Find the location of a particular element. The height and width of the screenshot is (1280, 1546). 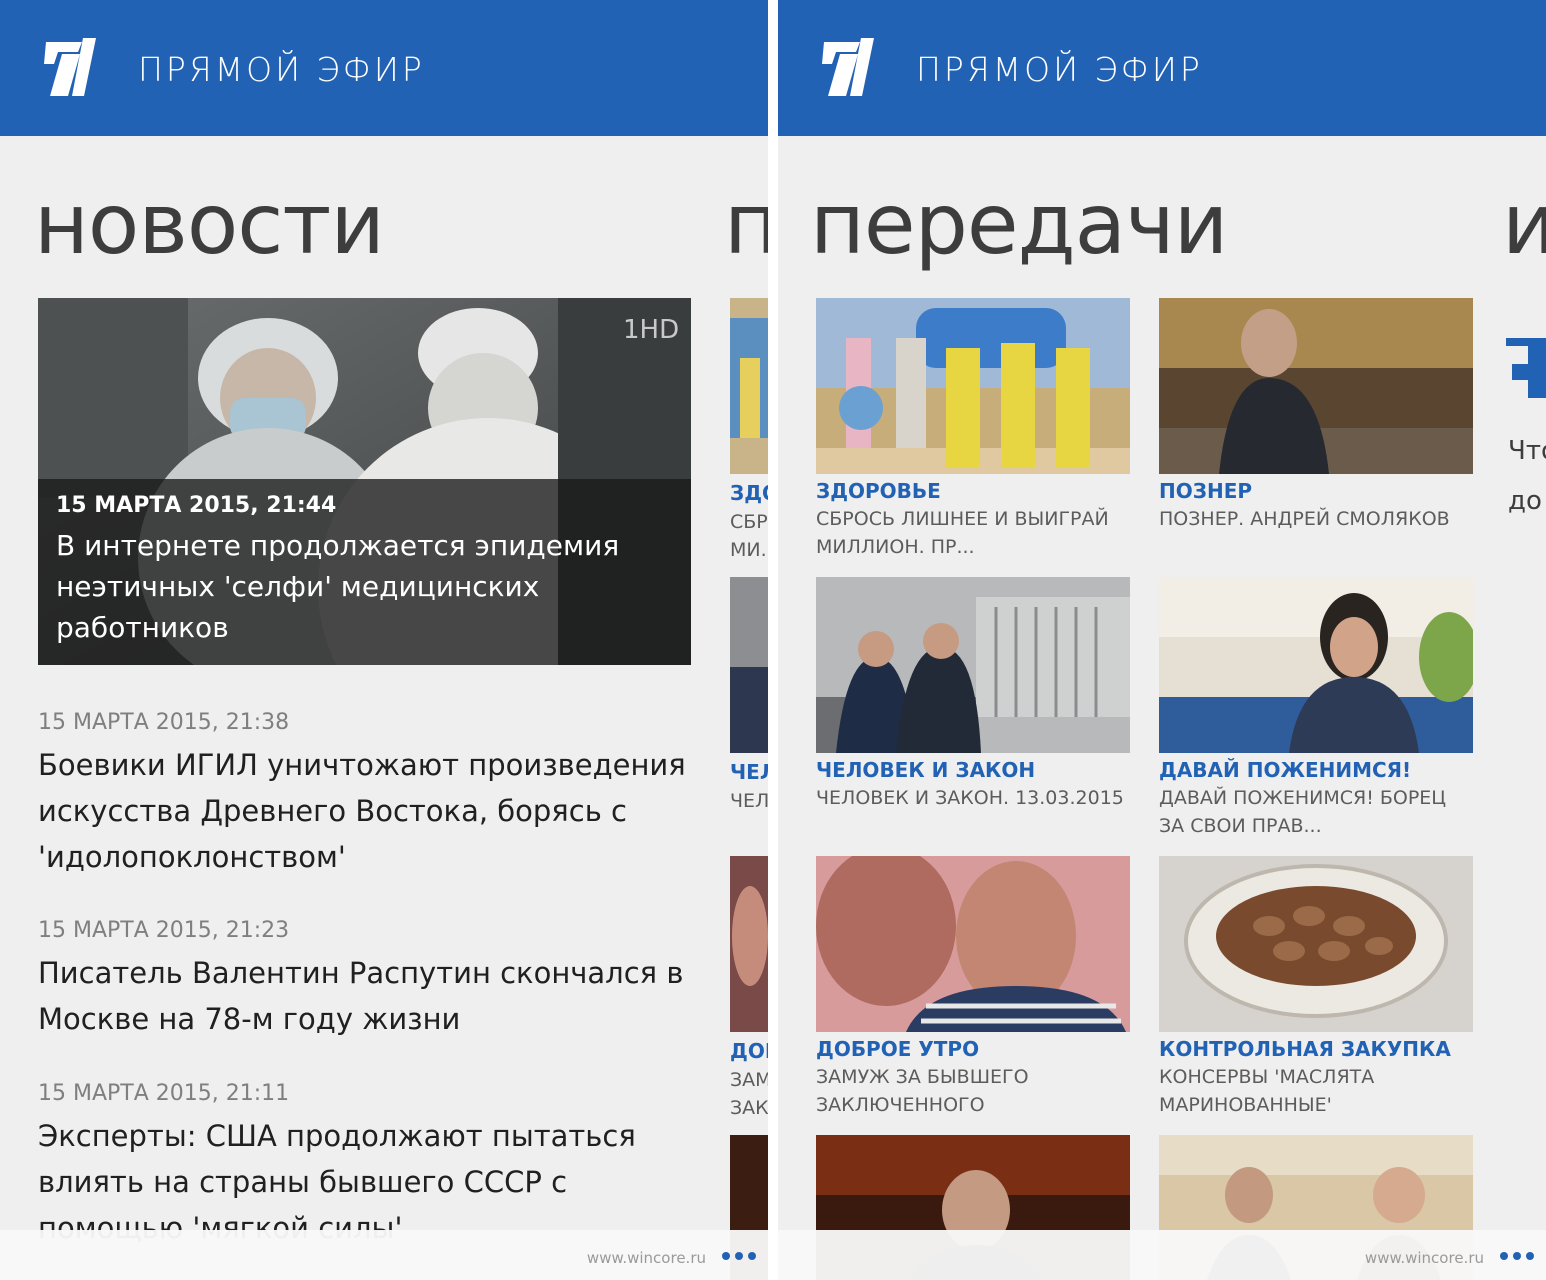

peek-text: до is located at coordinates (1525, 501).